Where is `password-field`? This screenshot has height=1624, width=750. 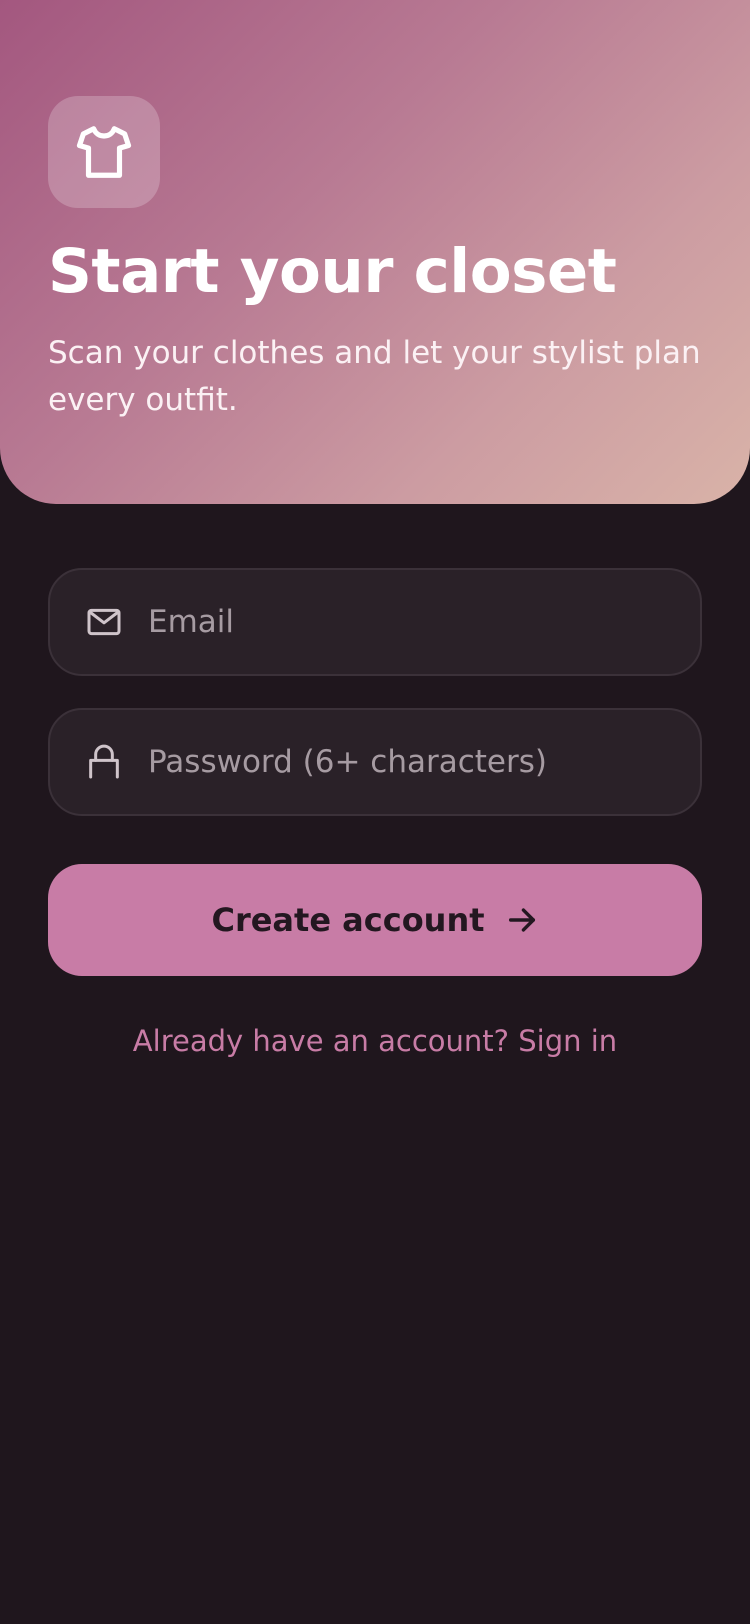
password-field is located at coordinates (375, 762).